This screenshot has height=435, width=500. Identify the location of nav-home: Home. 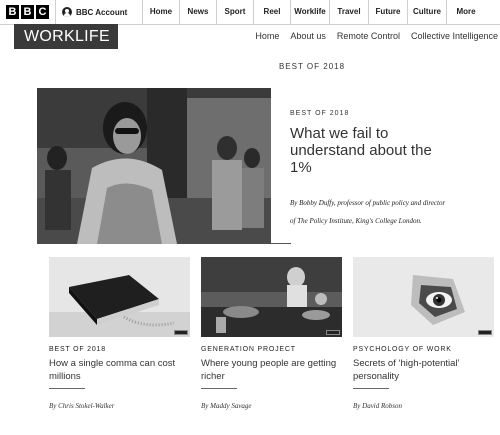
(161, 12).